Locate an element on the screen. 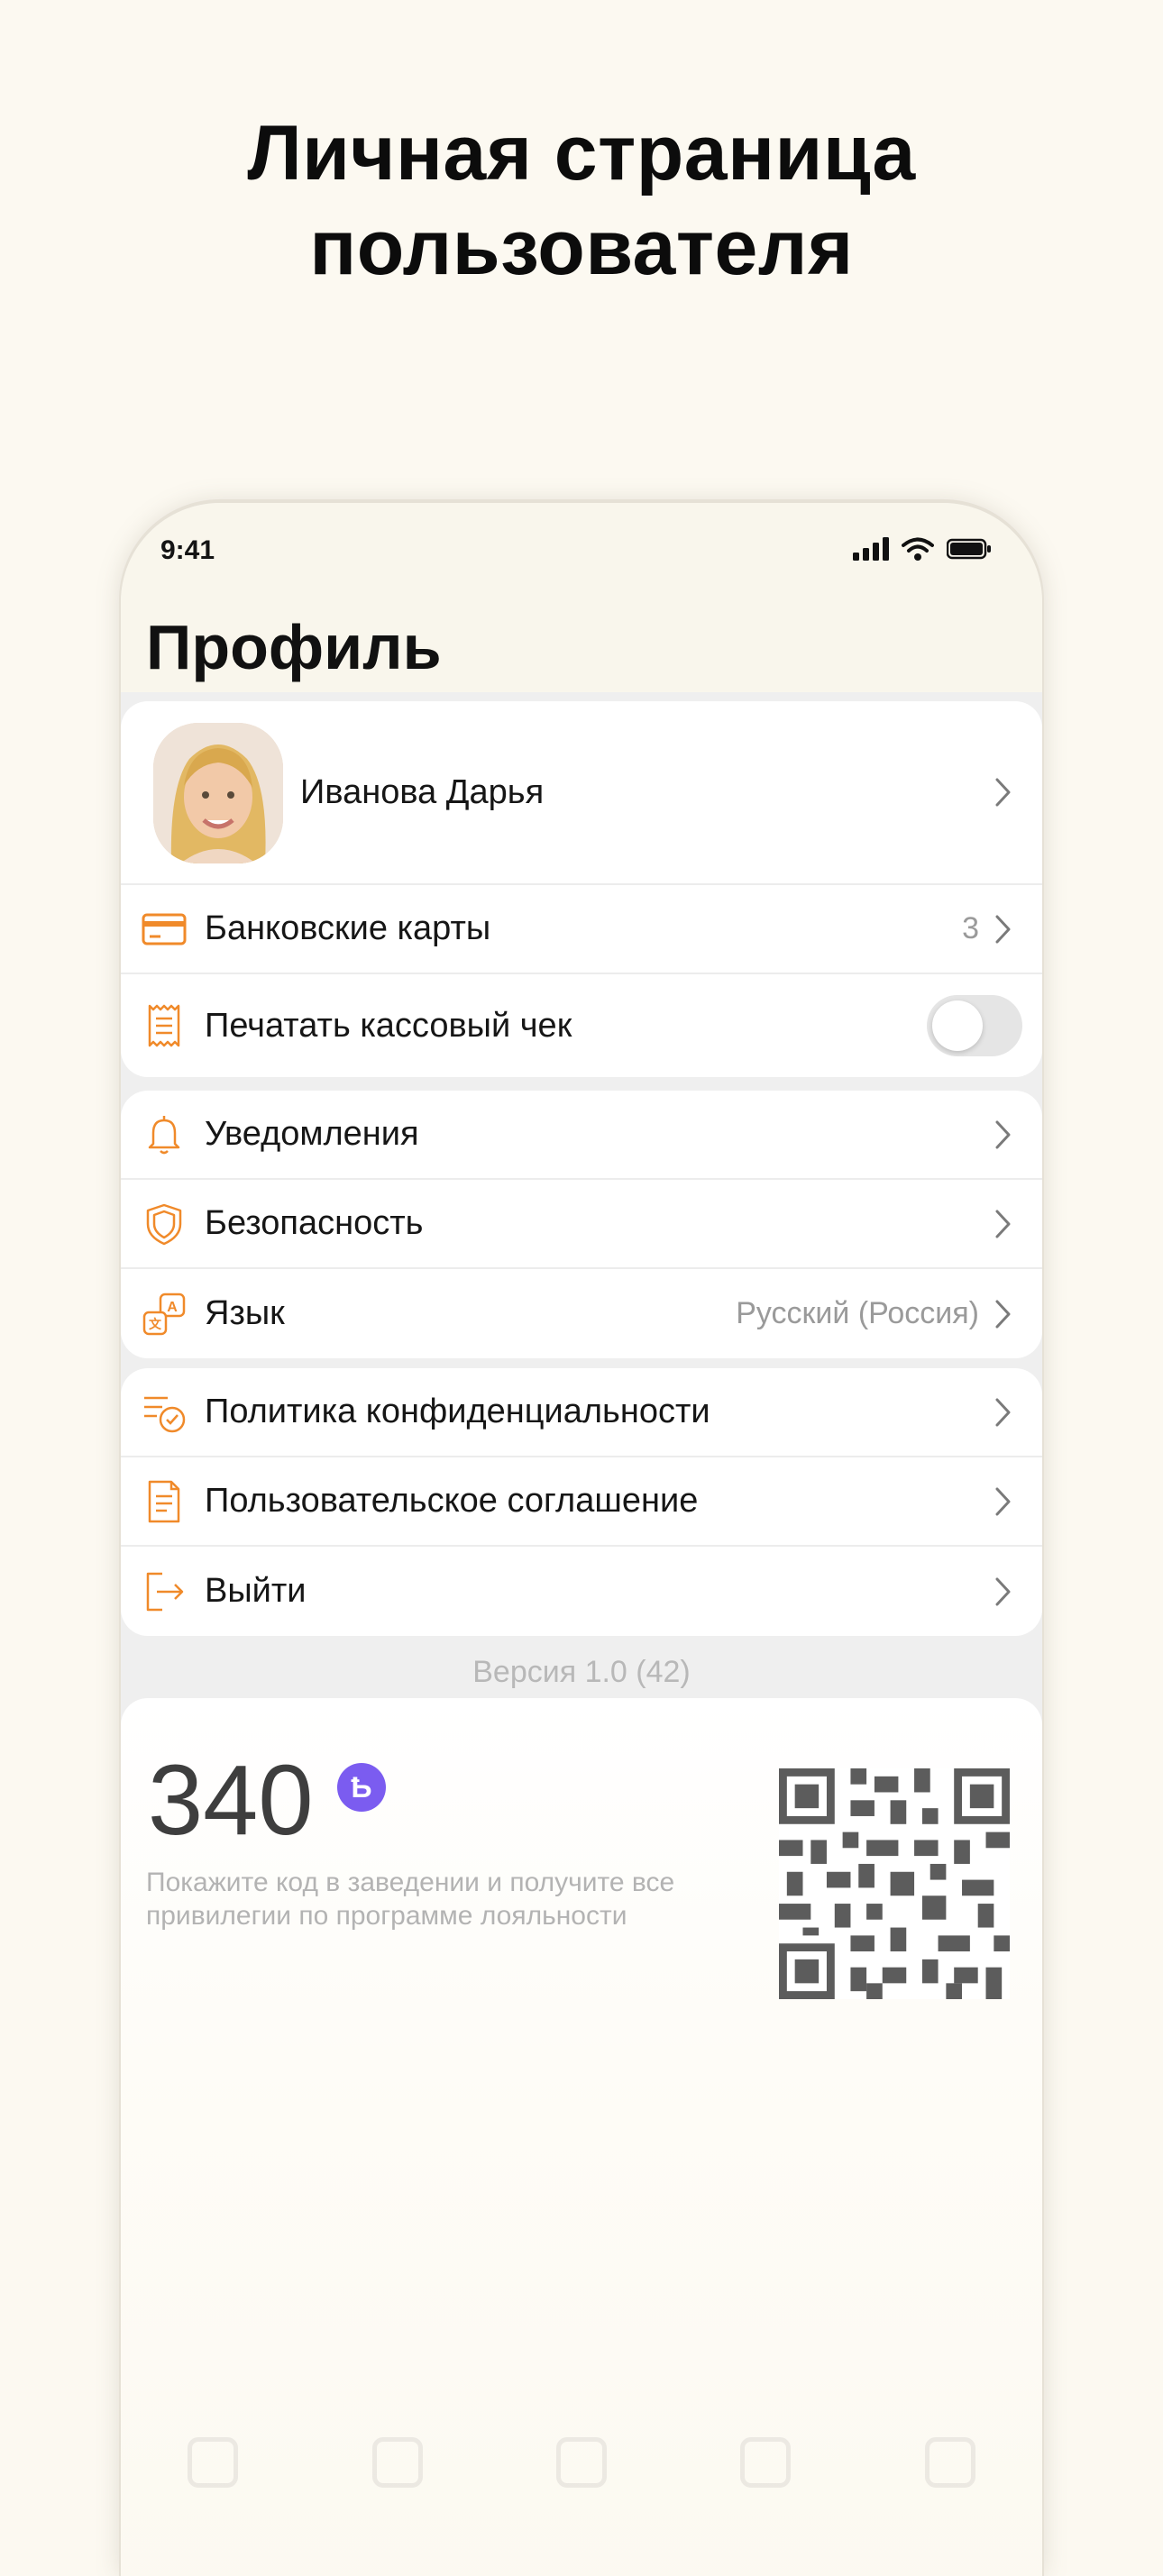 This screenshot has width=1163, height=2576. agreement-label: Пользовательское соглашение is located at coordinates (452, 1501).